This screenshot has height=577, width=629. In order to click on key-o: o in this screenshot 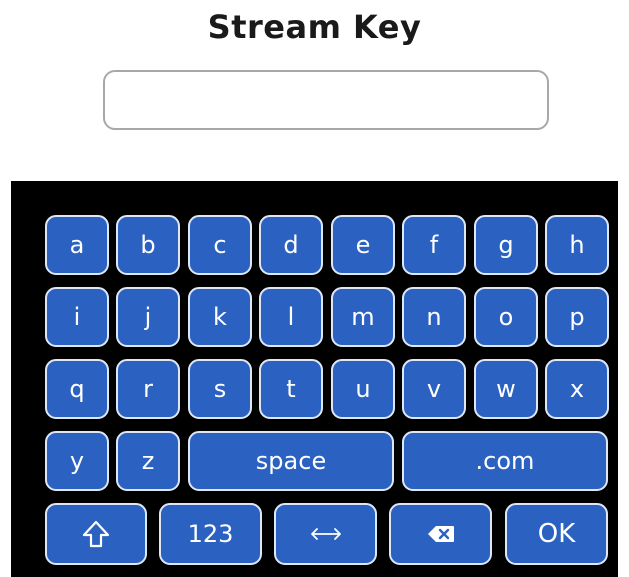, I will do `click(506, 317)`.